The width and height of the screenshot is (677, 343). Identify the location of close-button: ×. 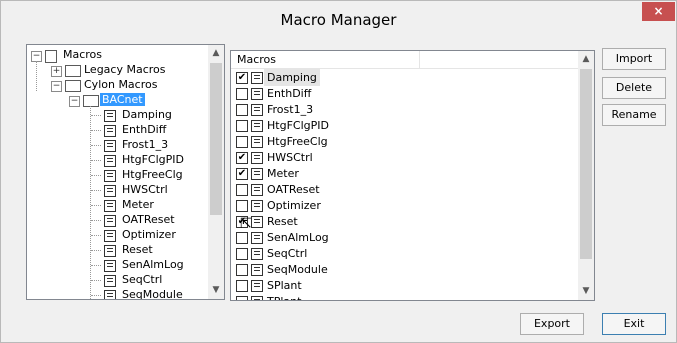
(658, 11).